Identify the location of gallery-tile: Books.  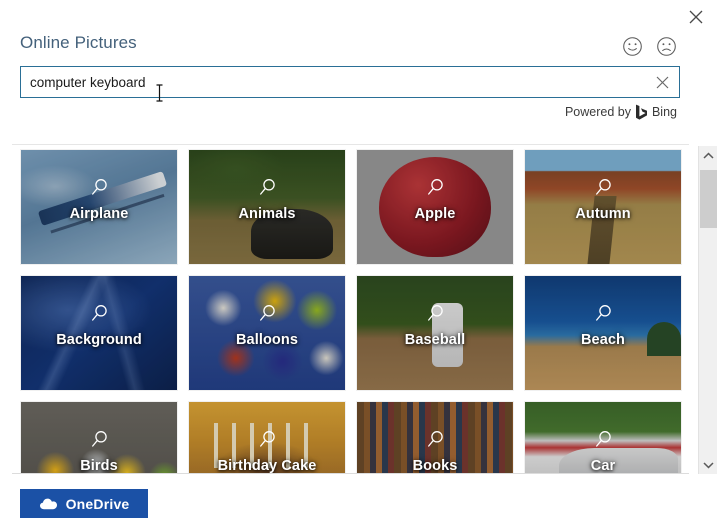
(435, 437).